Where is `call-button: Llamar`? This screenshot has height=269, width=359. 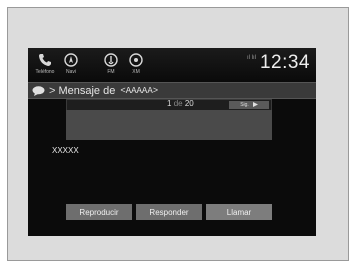
call-button: Llamar is located at coordinates (239, 212).